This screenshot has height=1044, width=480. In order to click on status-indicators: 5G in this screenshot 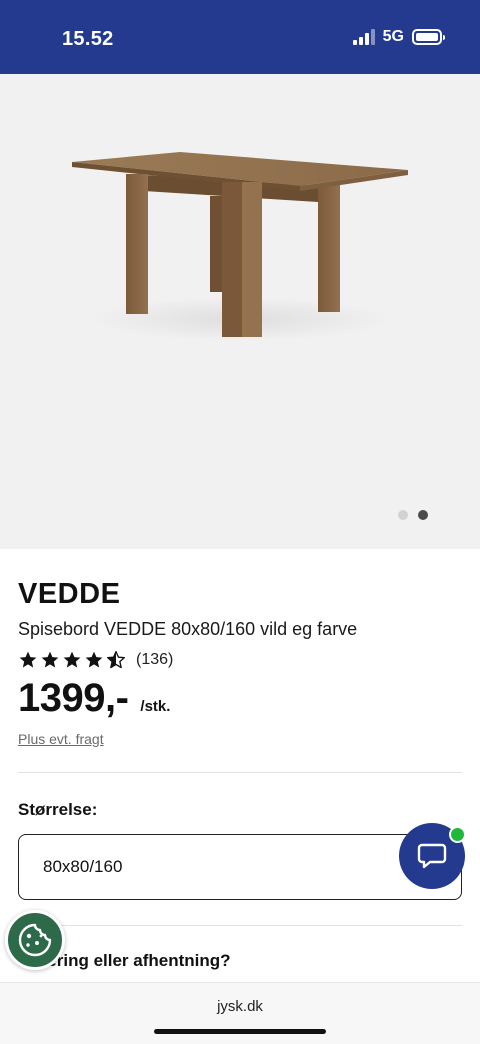, I will do `click(398, 37)`.